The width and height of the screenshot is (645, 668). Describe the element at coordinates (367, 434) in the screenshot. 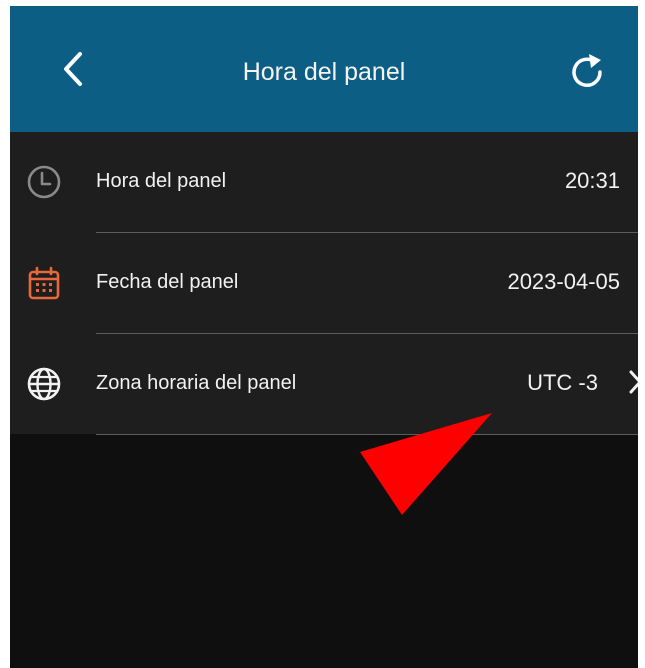

I see `divider` at that location.